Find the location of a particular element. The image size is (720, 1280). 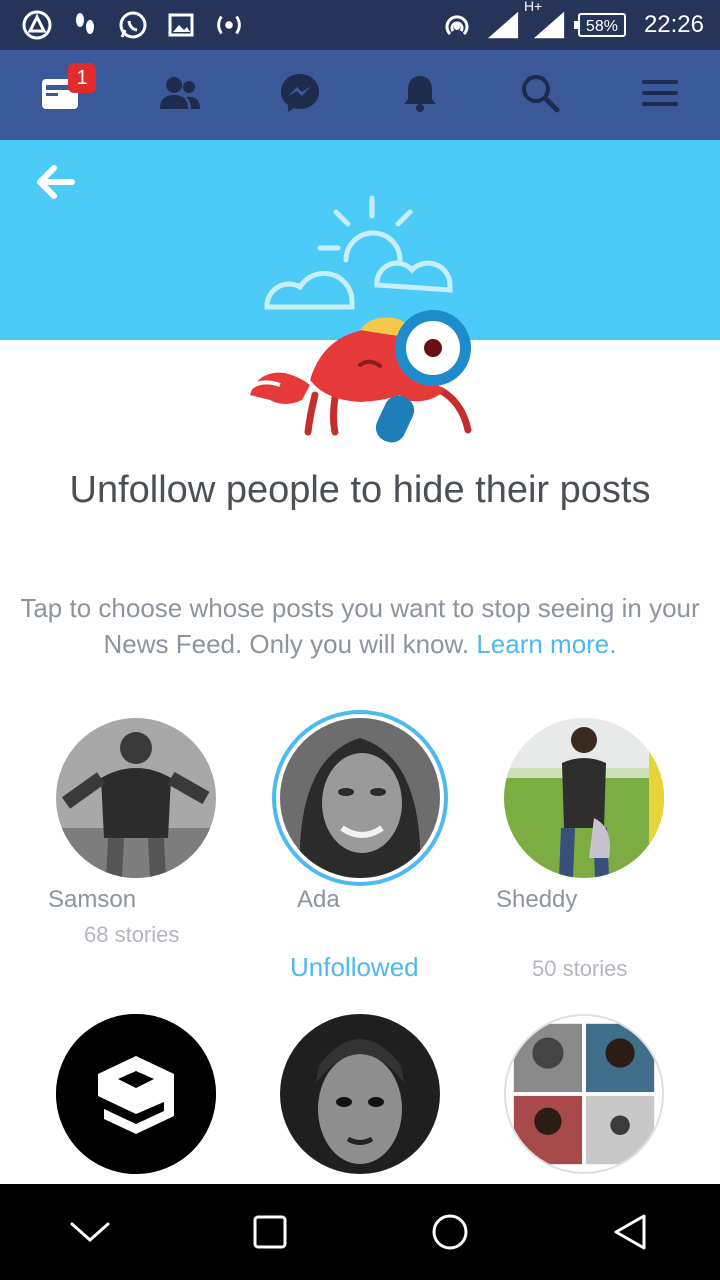

person-card-friend is located at coordinates (360, 1099).